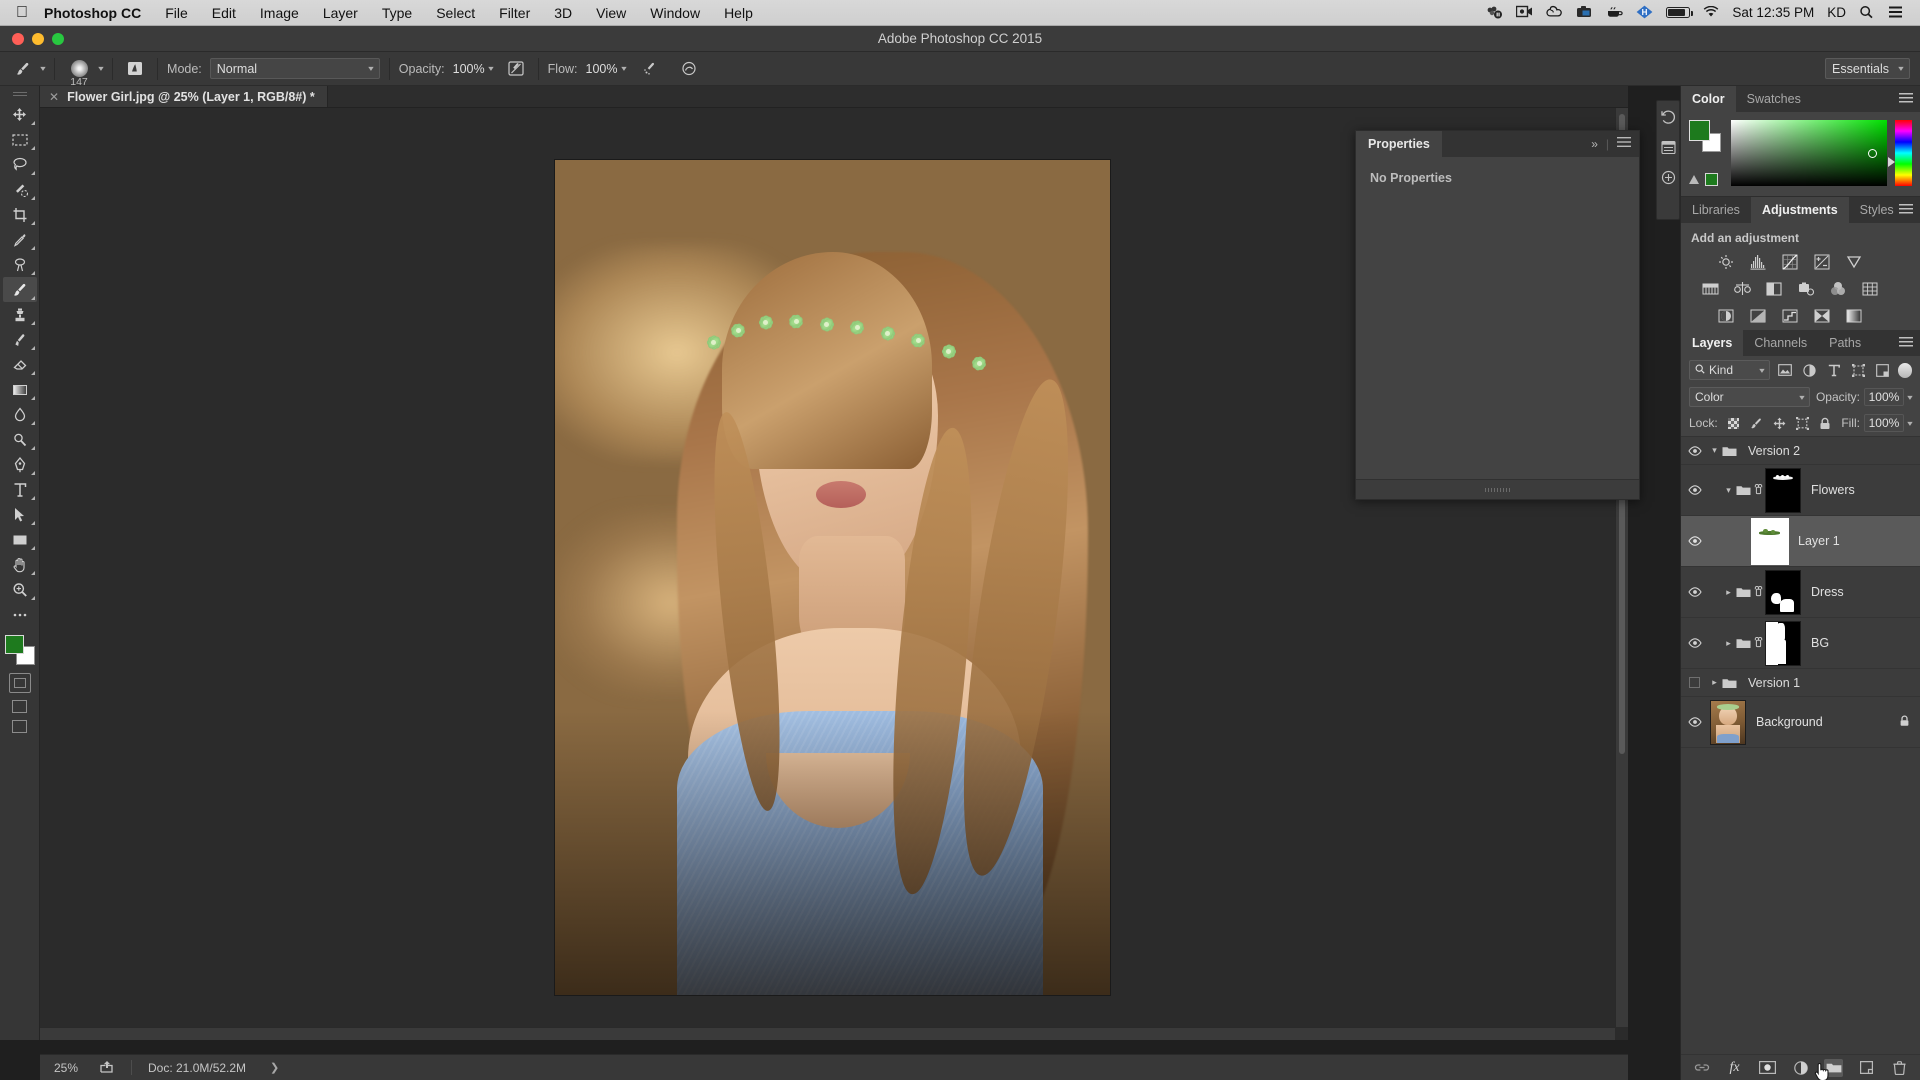 This screenshot has width=1920, height=1080. I want to click on layer-style-fx-icon: fx, so click(1734, 1068).